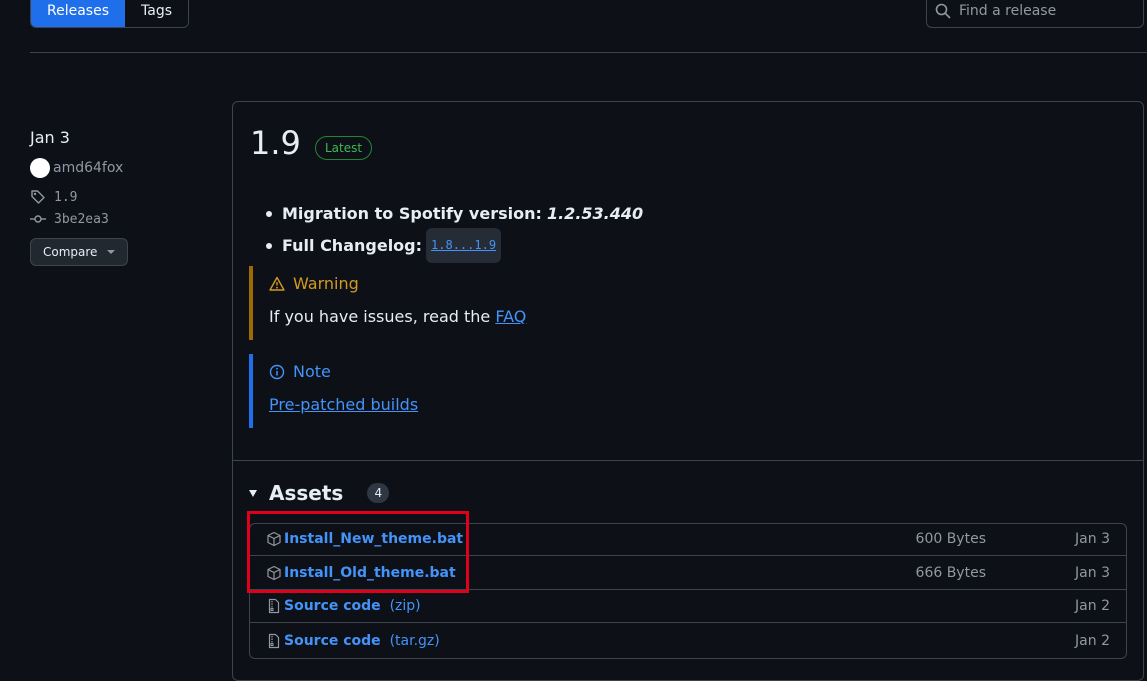 The height and width of the screenshot is (681, 1147). What do you see at coordinates (378, 493) in the screenshot?
I see `assets-count: 4` at bounding box center [378, 493].